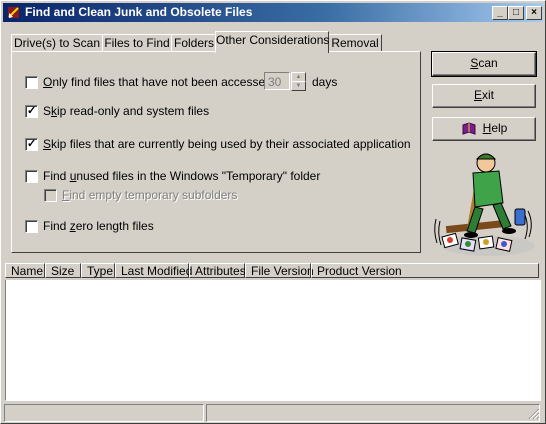 This screenshot has height=424, width=546. Describe the element at coordinates (217, 270) in the screenshot. I see `column-header-attributes: Attributes` at that location.